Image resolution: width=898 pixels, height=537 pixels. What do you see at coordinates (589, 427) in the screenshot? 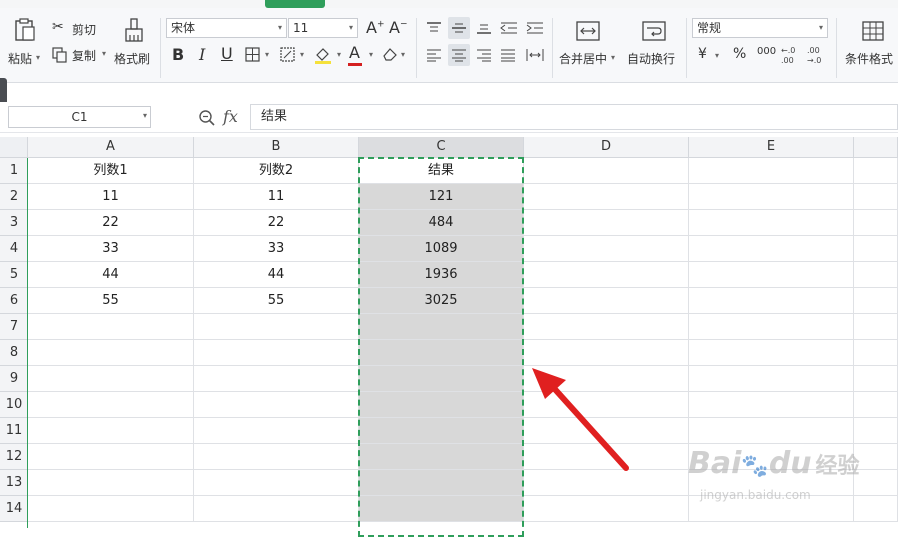
I see `arrow-shaft` at bounding box center [589, 427].